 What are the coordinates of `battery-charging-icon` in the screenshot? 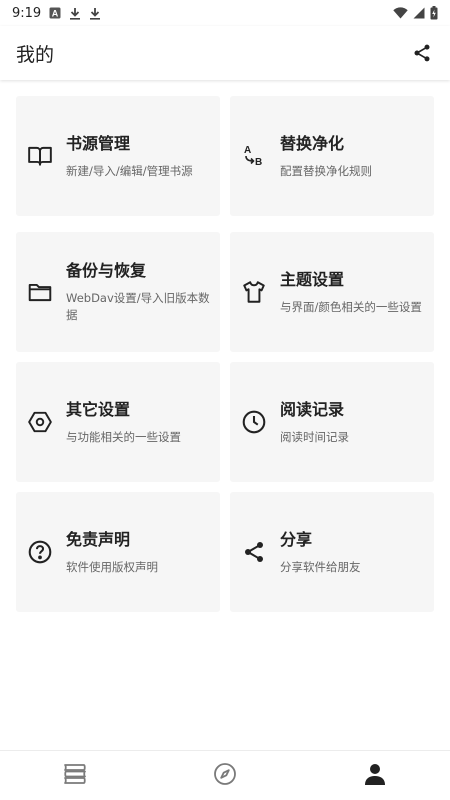 It's located at (434, 13).